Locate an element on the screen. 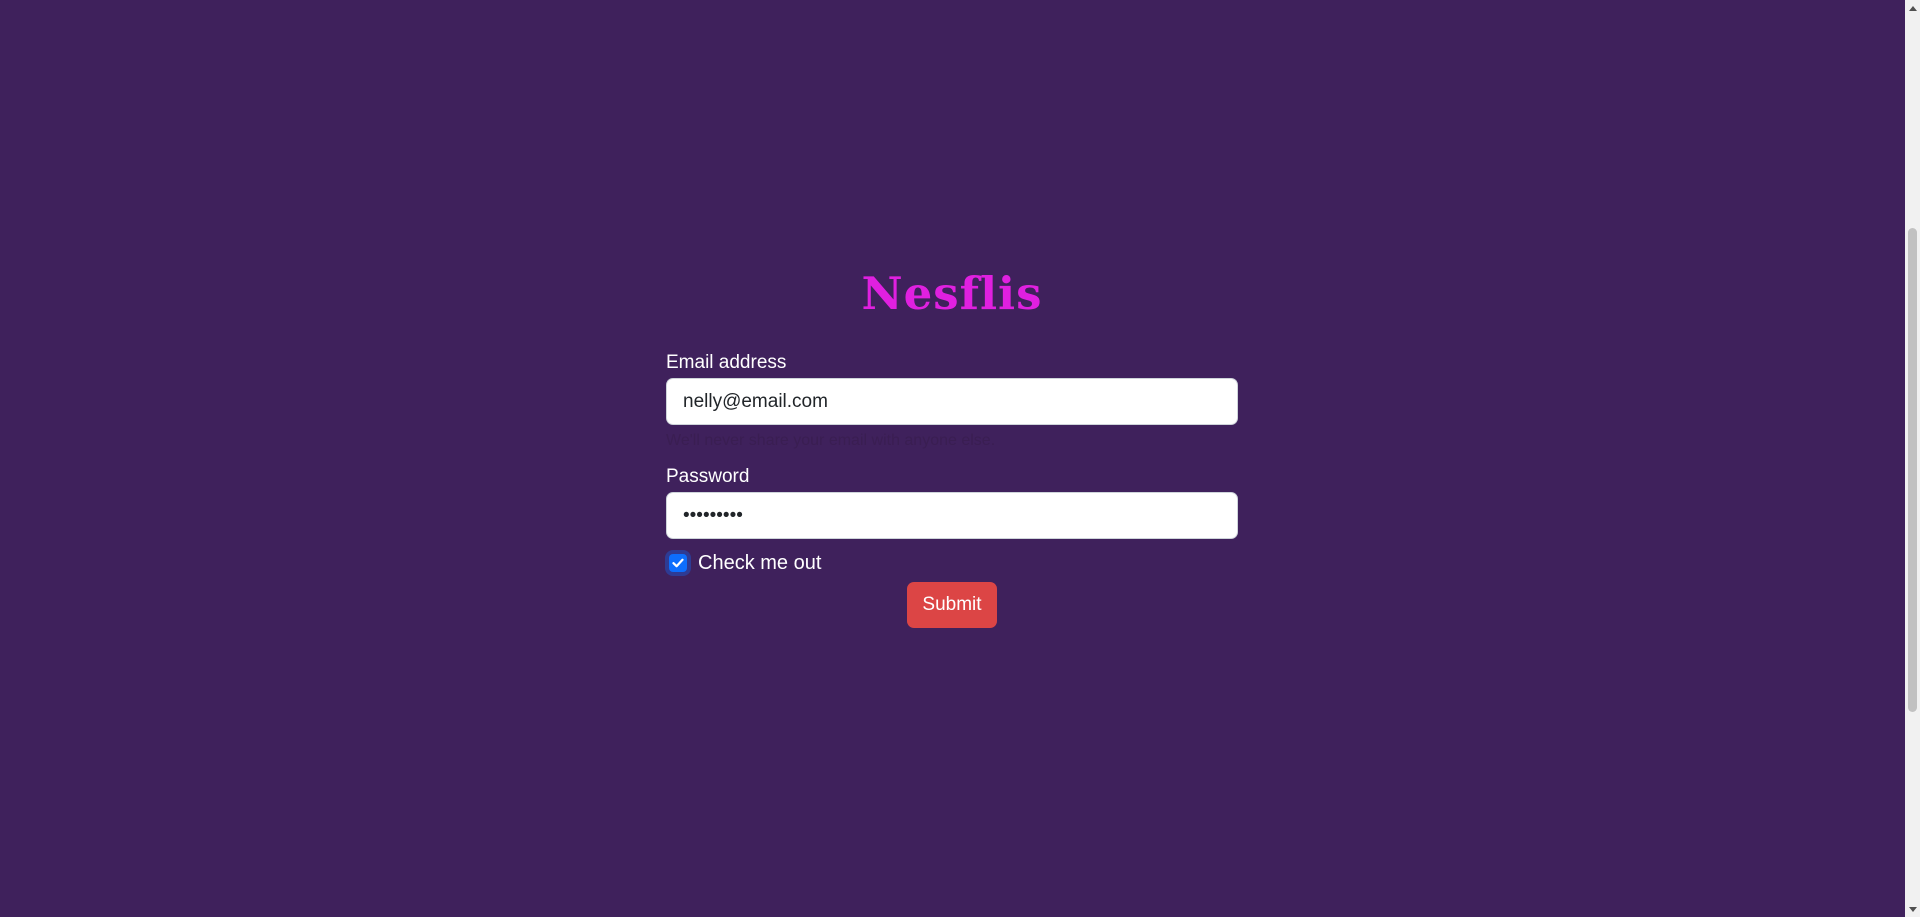 This screenshot has height=917, width=1920. submit-button: Submit is located at coordinates (952, 605).